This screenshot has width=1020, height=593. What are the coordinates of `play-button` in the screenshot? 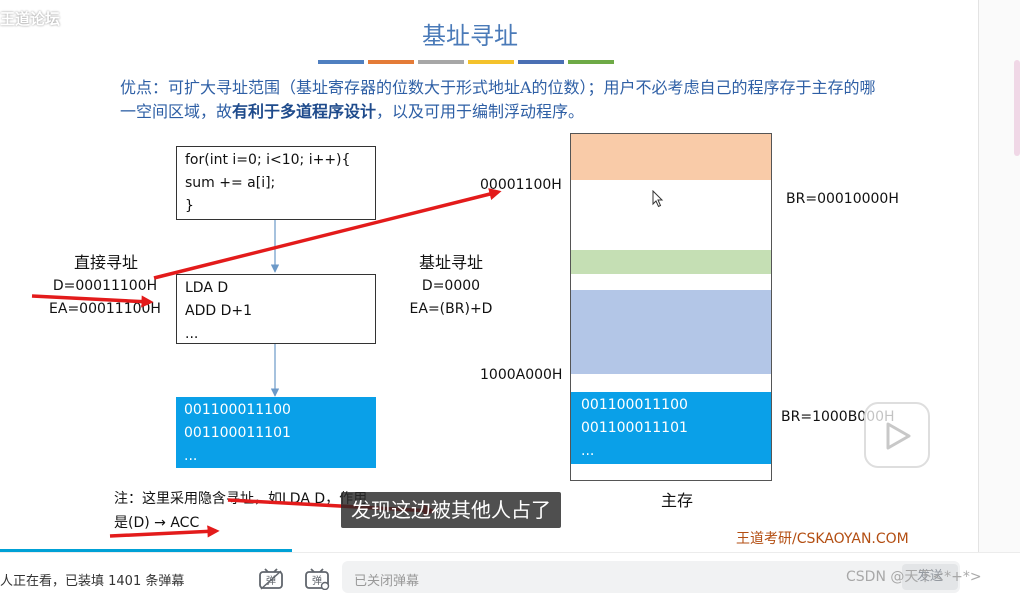 It's located at (897, 435).